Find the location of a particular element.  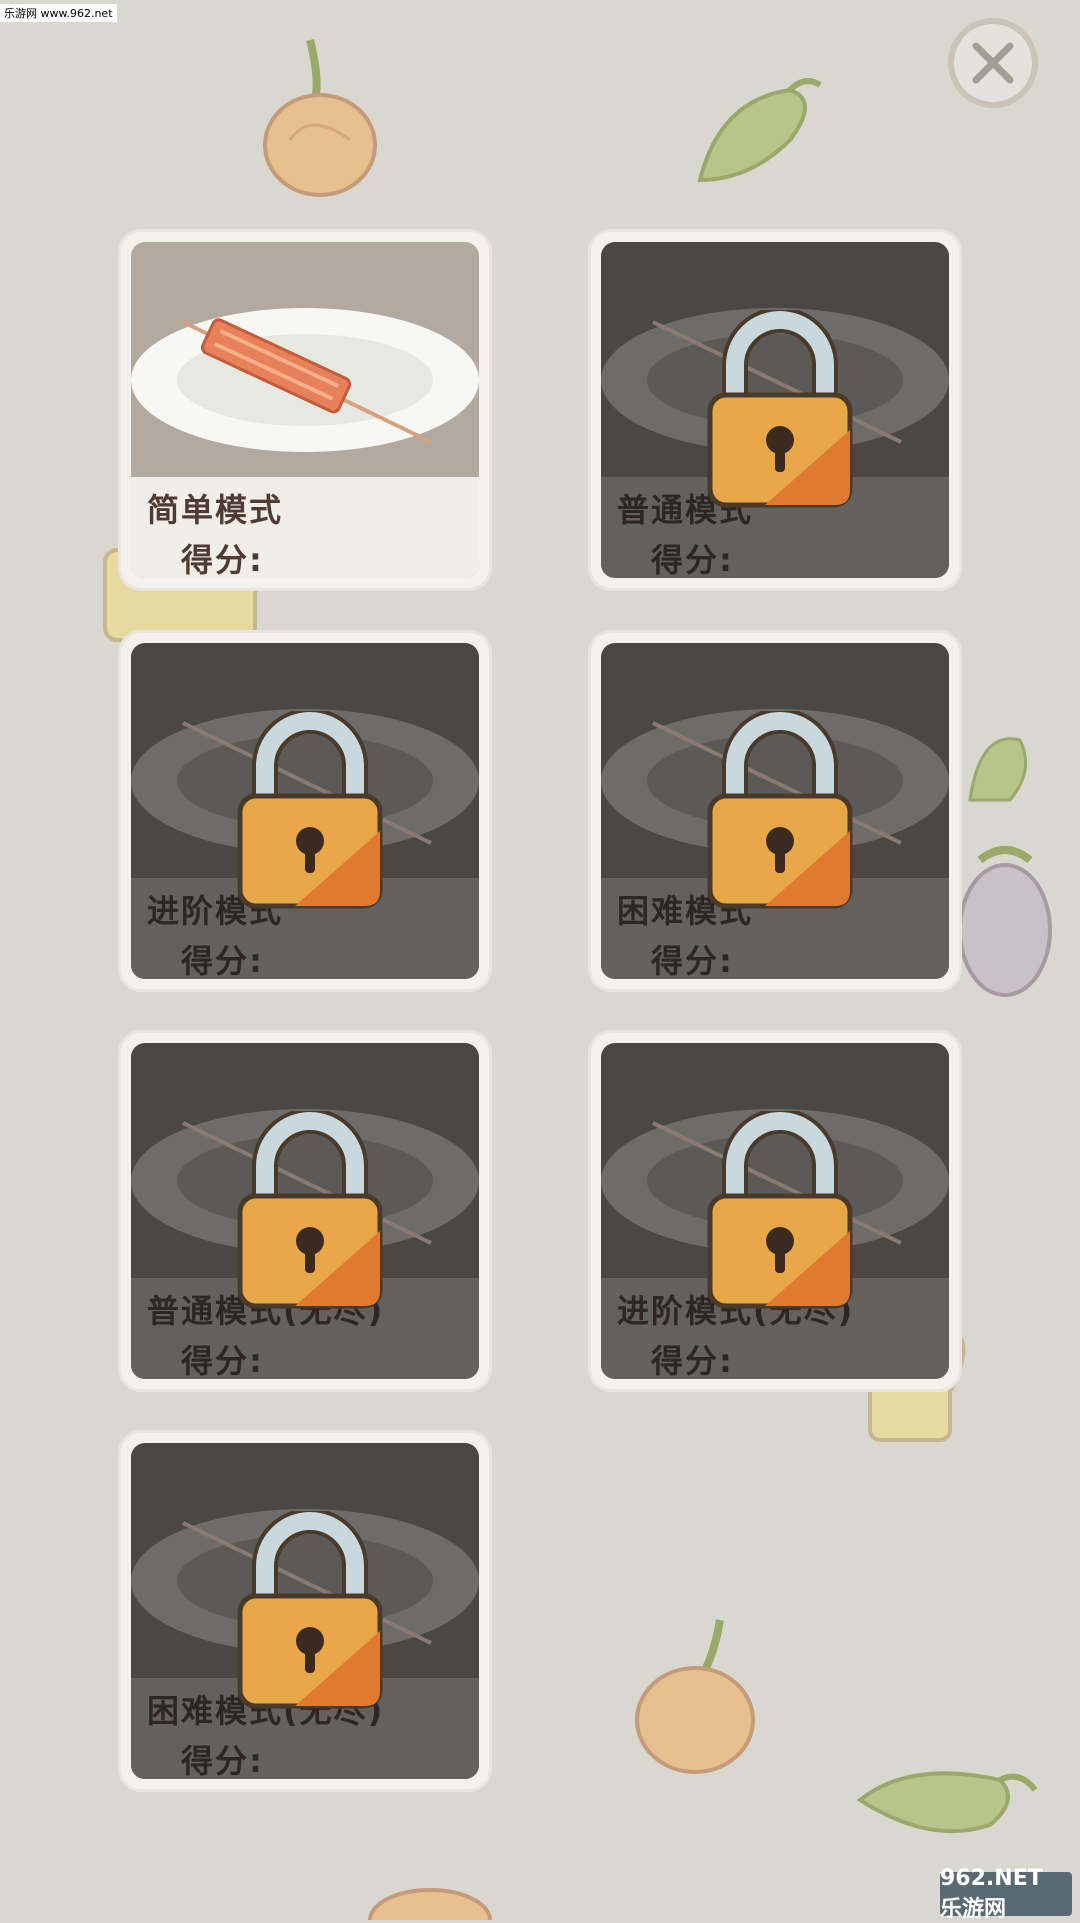

watermark-top: 乐游网 www.962.net is located at coordinates (58, 13).